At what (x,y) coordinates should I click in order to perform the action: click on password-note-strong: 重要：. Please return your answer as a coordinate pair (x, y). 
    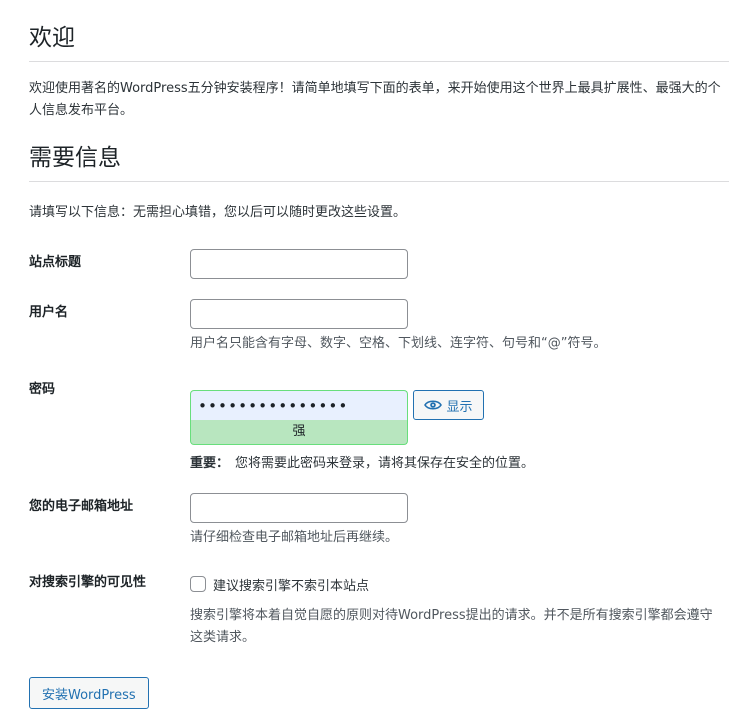
    Looking at the image, I should click on (210, 463).